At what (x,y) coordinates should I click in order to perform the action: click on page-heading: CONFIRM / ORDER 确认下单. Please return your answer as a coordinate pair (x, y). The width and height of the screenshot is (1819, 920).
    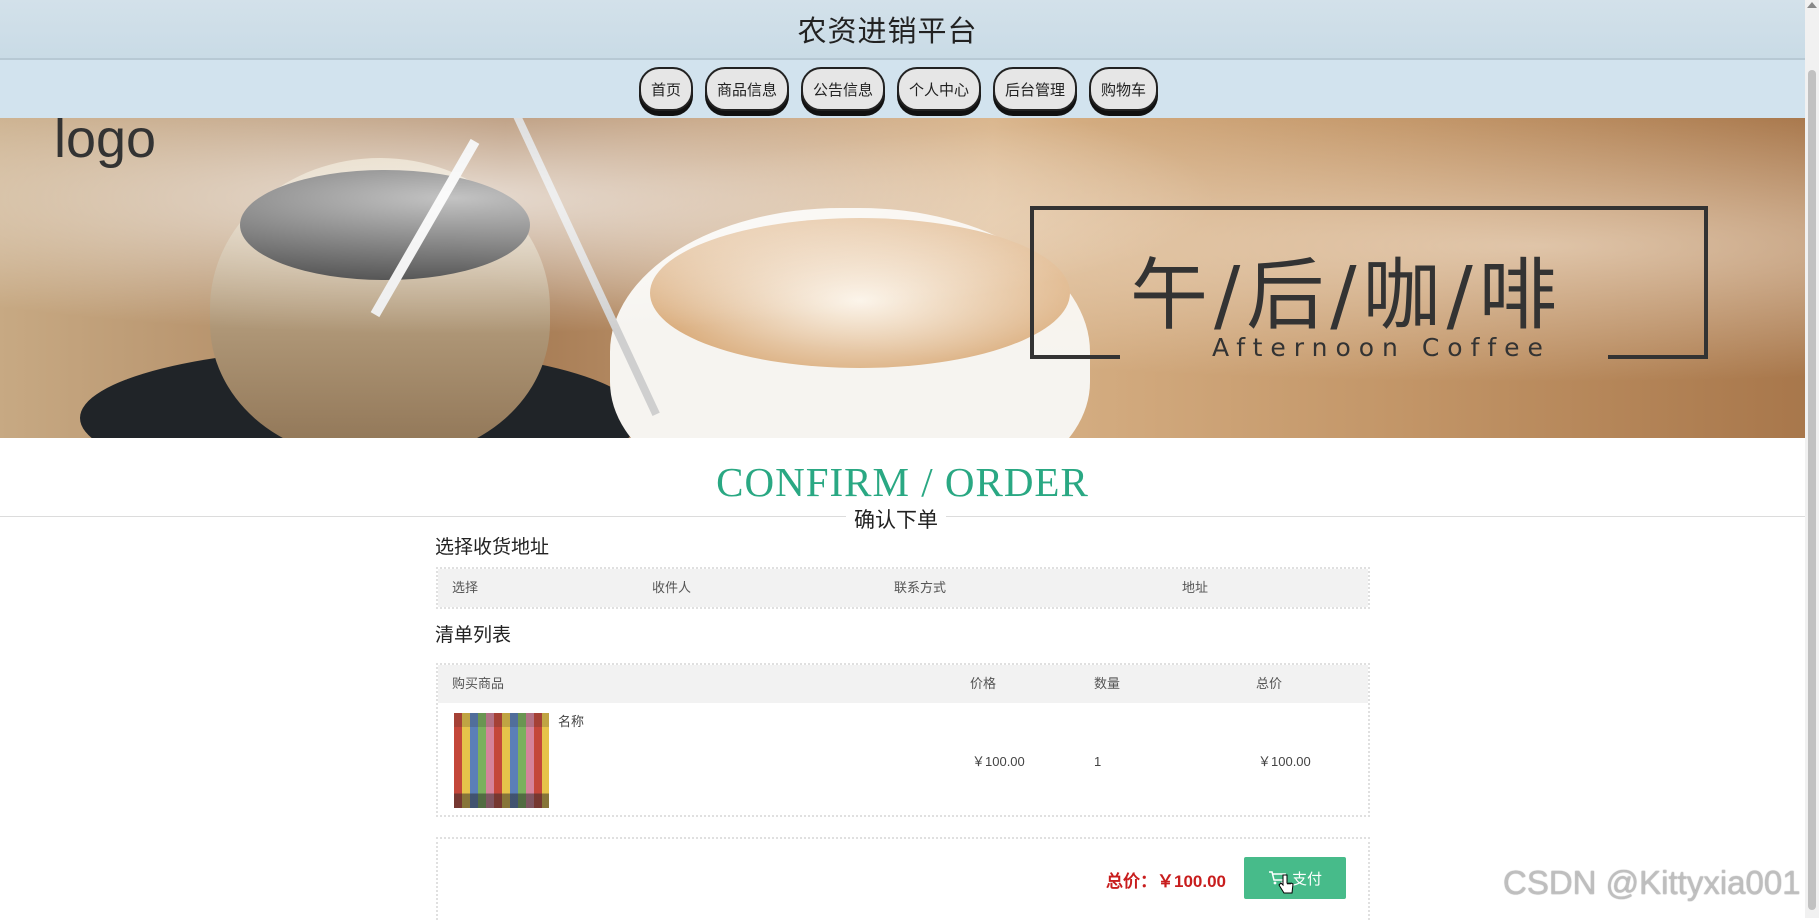
    Looking at the image, I should click on (902, 488).